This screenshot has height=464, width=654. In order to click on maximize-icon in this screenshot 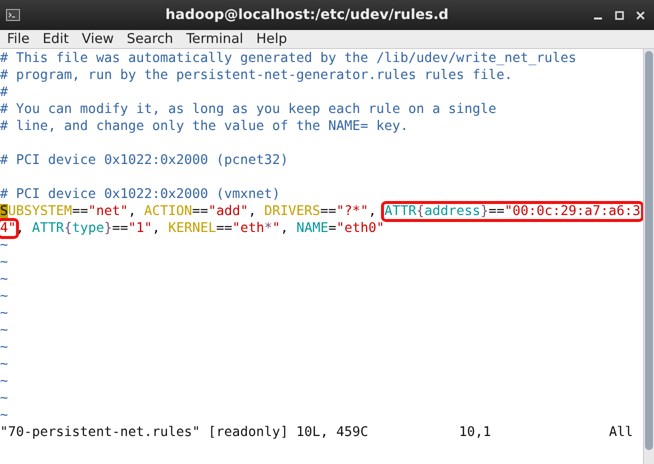, I will do `click(619, 15)`.